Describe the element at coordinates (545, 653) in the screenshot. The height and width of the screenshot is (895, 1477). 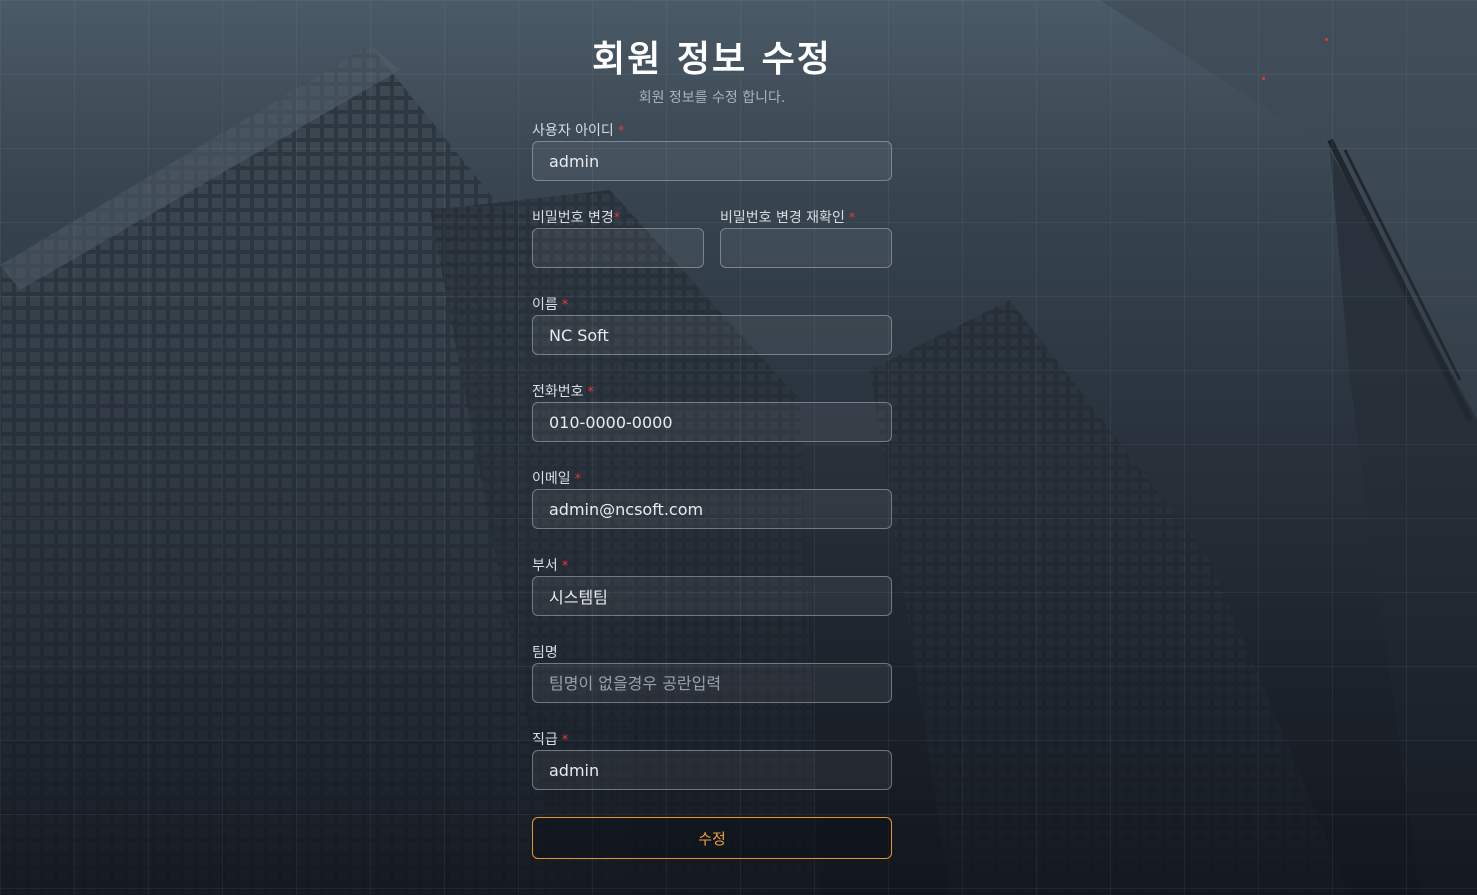
I see `team-label-text: 팀명` at that location.